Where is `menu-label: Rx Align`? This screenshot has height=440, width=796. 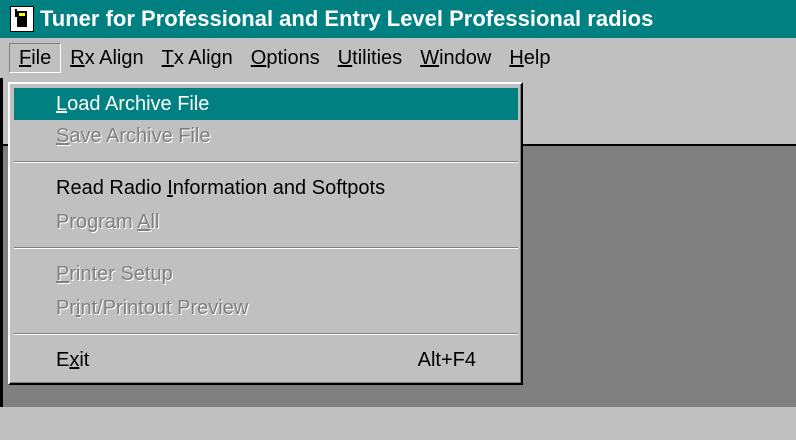
menu-label: Rx Align is located at coordinates (107, 58).